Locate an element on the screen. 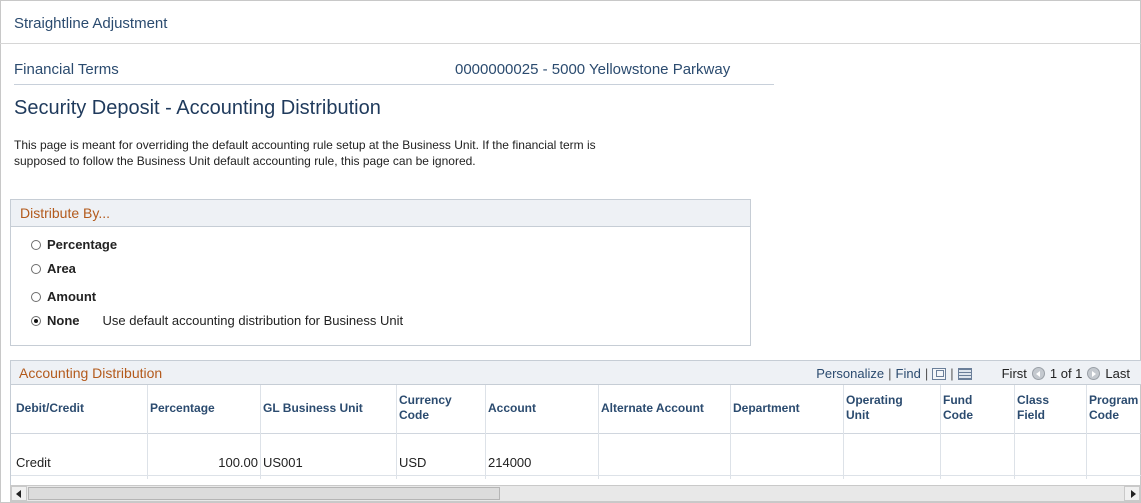  financial-terms-value: 0000000025 - 5000 Yellowstone Parkway is located at coordinates (593, 69).